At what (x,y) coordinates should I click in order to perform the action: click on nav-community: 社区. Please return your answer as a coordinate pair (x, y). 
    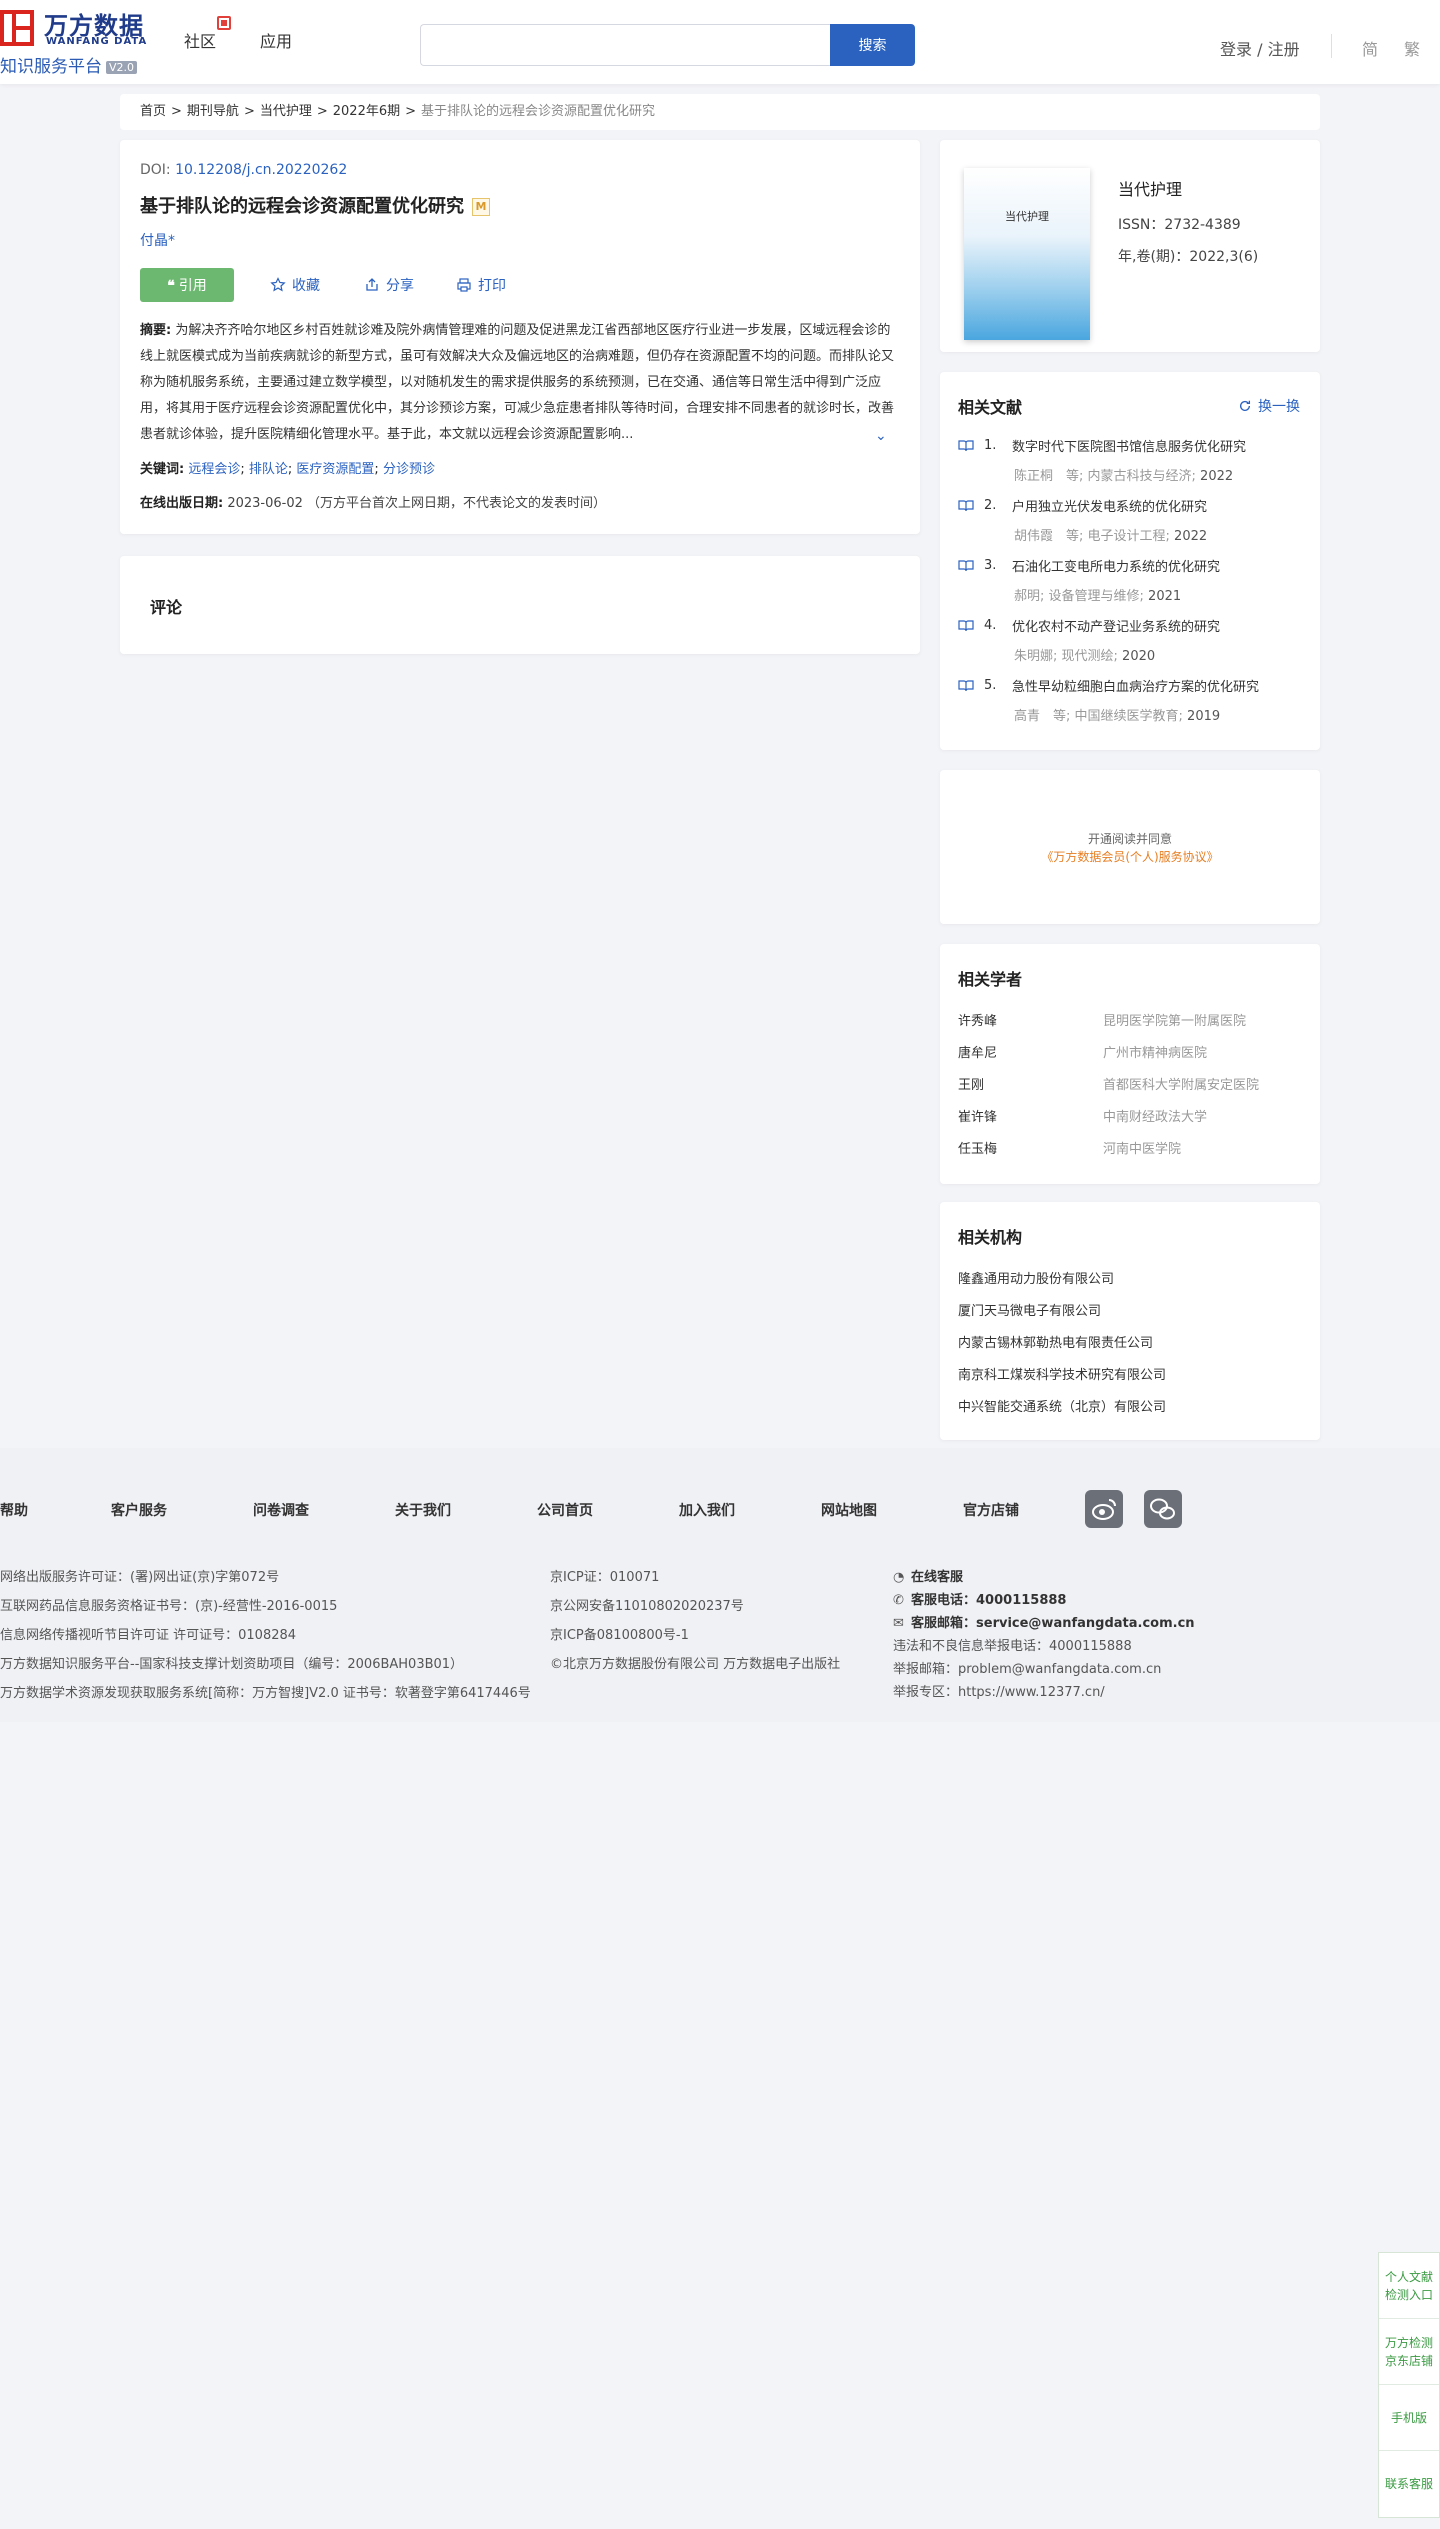
    Looking at the image, I should click on (200, 40).